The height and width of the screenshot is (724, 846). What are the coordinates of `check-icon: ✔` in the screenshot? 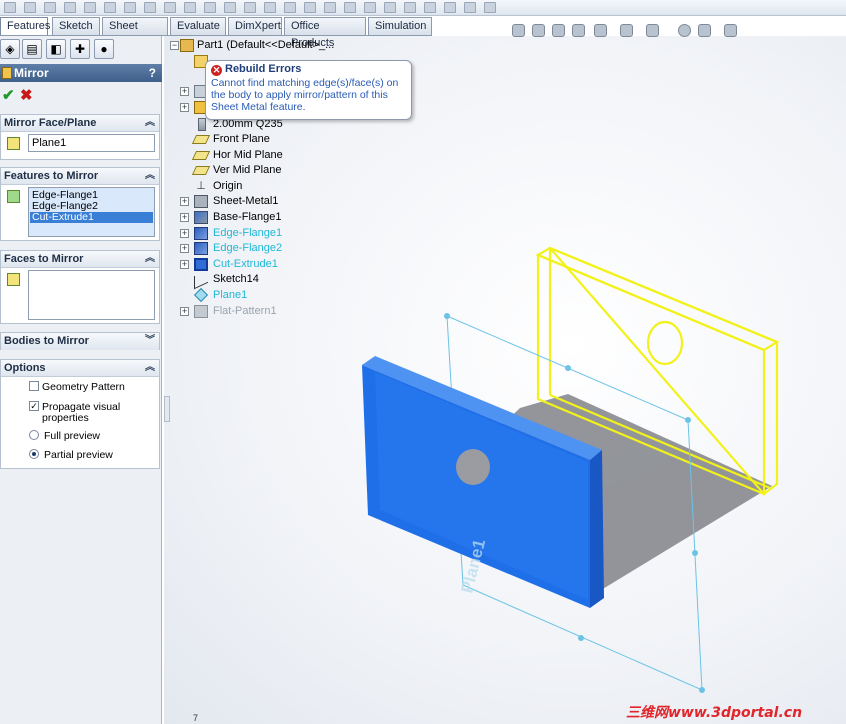 It's located at (8, 95).